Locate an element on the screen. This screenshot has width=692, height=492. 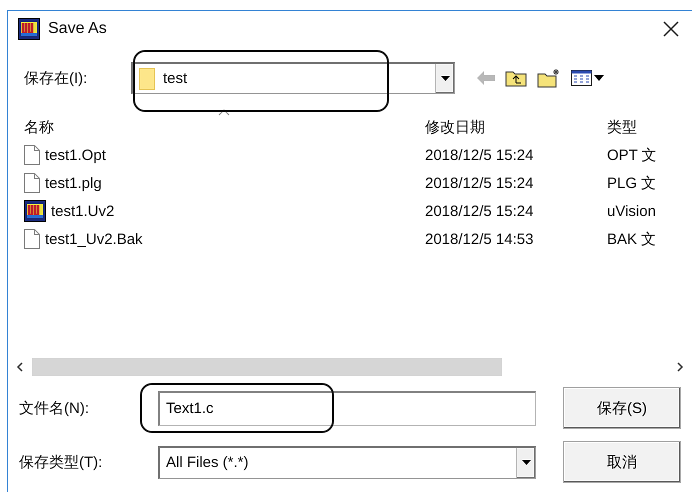
file-type: BAK 文 is located at coordinates (631, 239).